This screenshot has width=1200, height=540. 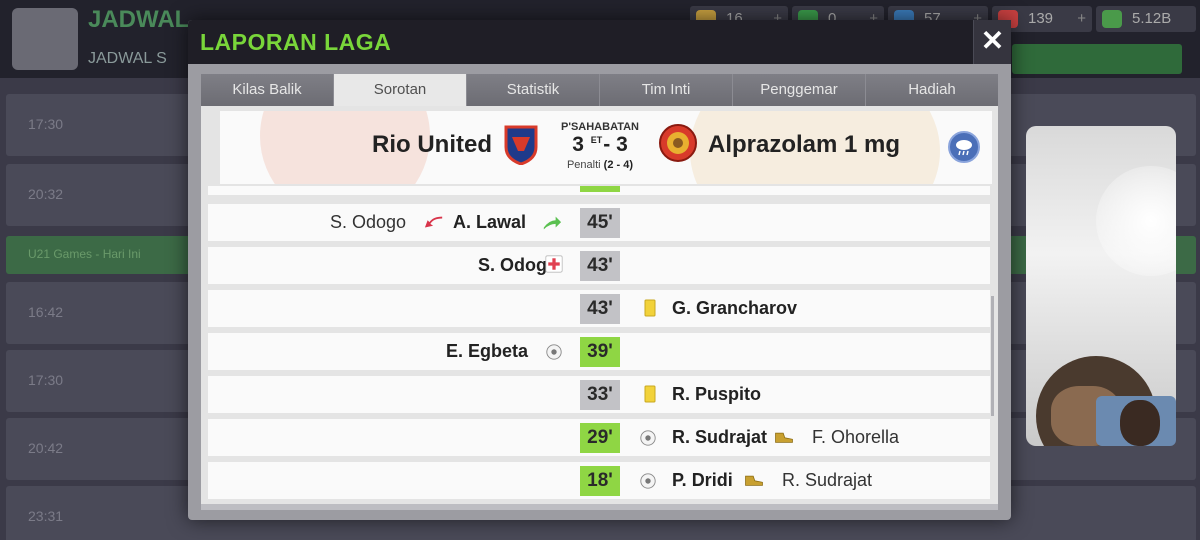 I want to click on dialog-header: LAPORAN LAGA ✕, so click(x=599, y=42).